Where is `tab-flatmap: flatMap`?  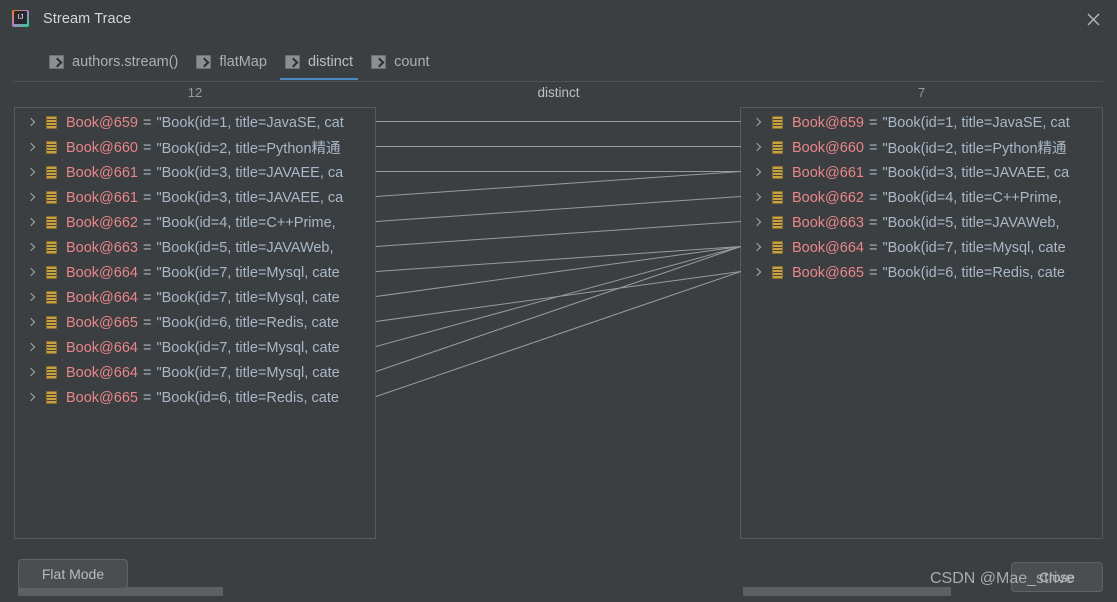 tab-flatmap: flatMap is located at coordinates (231, 62).